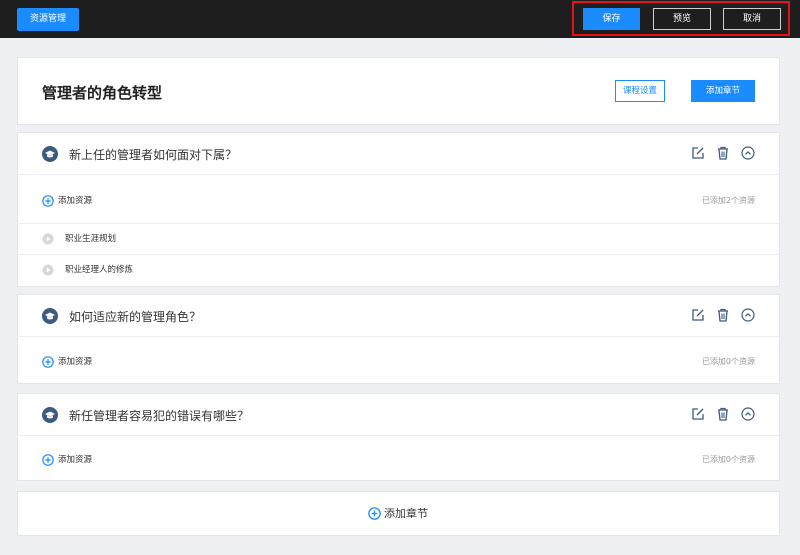 This screenshot has width=800, height=555. What do you see at coordinates (723, 91) in the screenshot?
I see `add-chapter-button: 添加章节` at bounding box center [723, 91].